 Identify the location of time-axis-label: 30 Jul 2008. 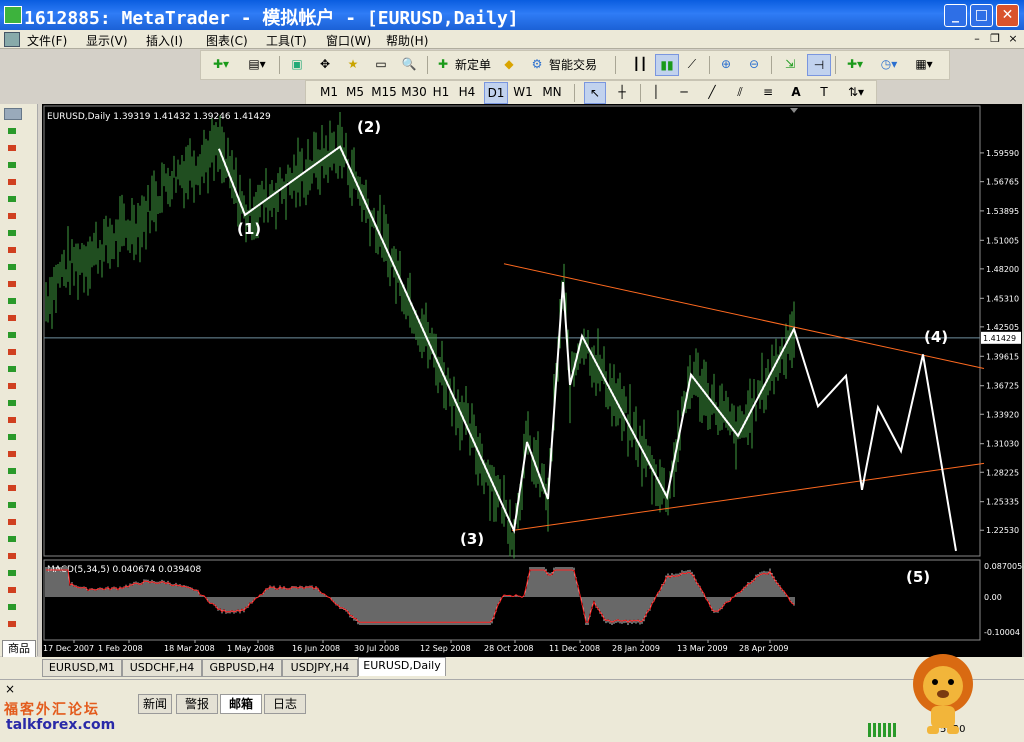
(376, 648).